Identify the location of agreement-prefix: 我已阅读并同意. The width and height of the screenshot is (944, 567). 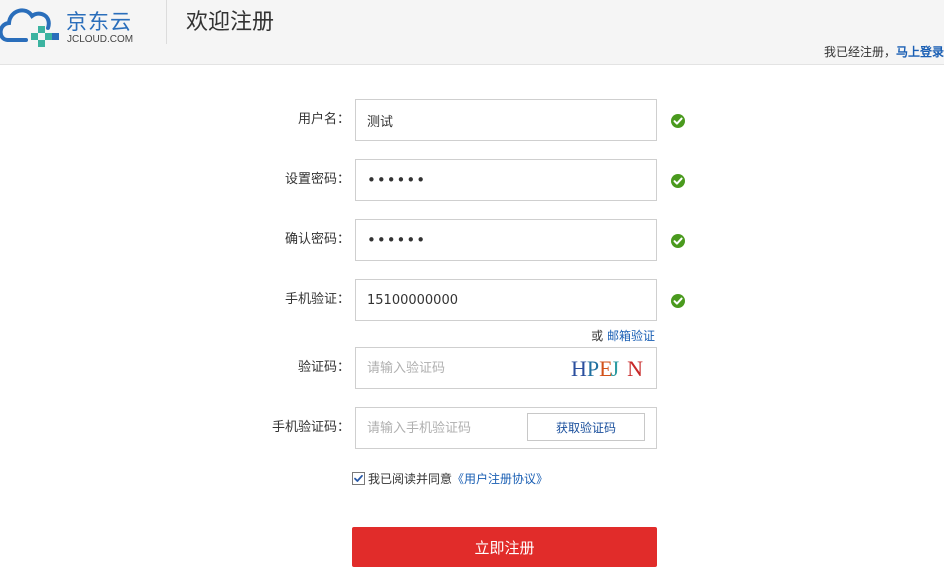
(410, 479).